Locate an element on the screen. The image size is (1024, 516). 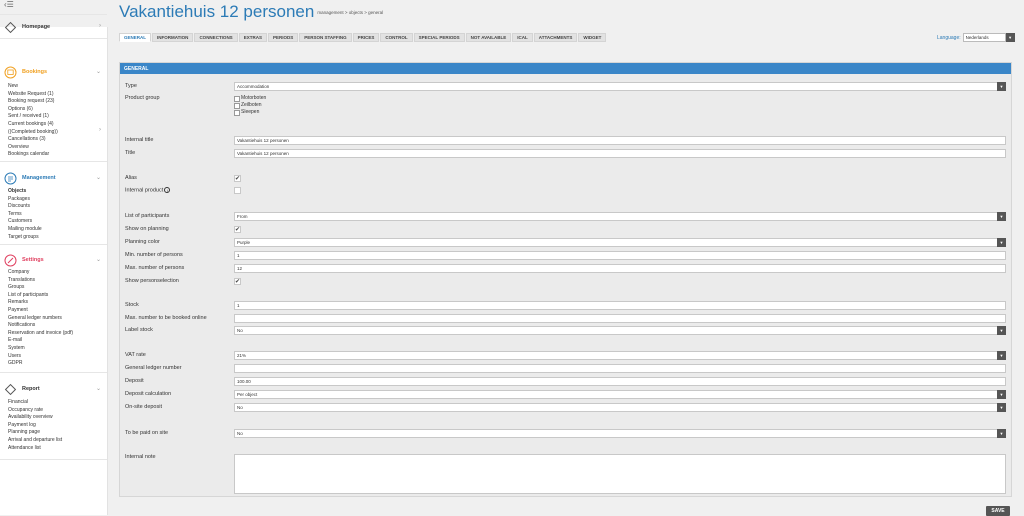
tab-connections: CONNECTIONS is located at coordinates (216, 37).